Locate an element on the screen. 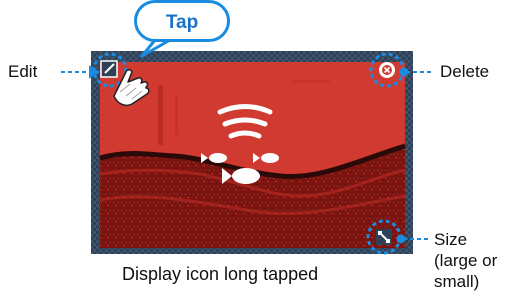 The image size is (511, 306). edit-icon is located at coordinates (109, 69).